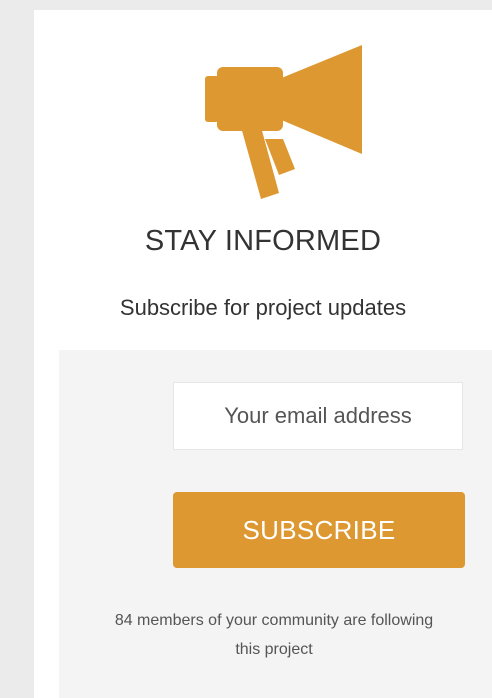 Image resolution: width=492 pixels, height=698 pixels. I want to click on megaphone-icon, so click(284, 125).